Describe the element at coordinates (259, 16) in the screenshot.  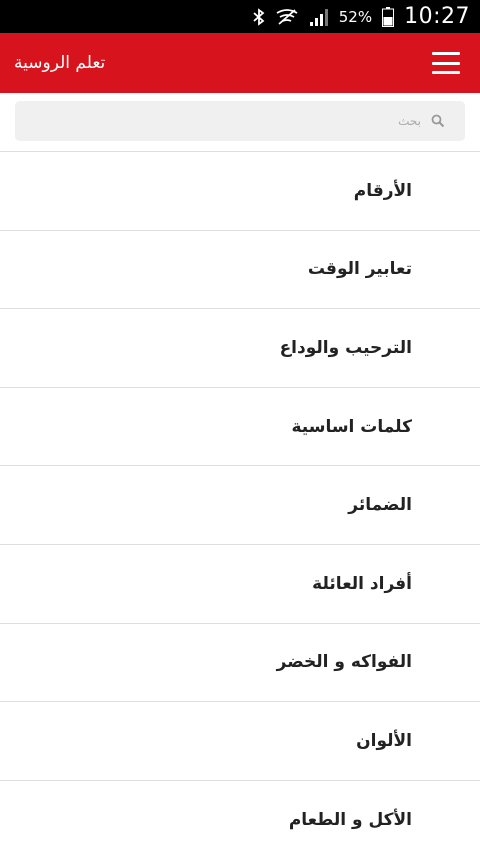
I see `bluetooth-icon` at that location.